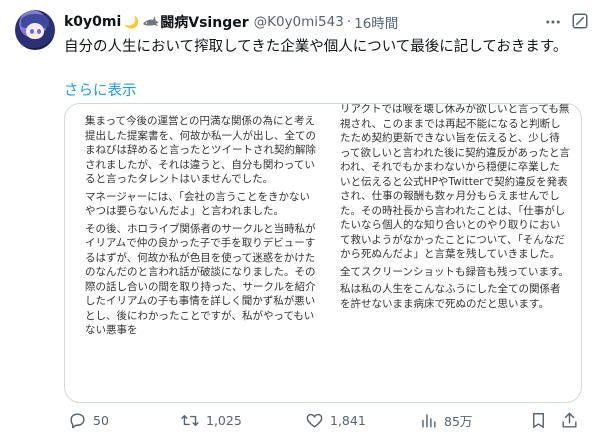 The height and width of the screenshot is (442, 596). Describe the element at coordinates (299, 22) in the screenshot. I see `author-handle: @K0y0mi543` at that location.